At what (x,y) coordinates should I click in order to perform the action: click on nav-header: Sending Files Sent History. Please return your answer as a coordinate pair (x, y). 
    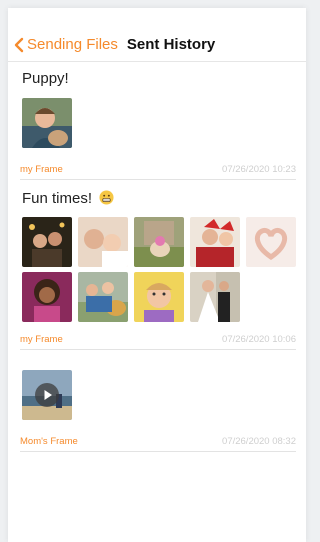
    Looking at the image, I should click on (157, 45).